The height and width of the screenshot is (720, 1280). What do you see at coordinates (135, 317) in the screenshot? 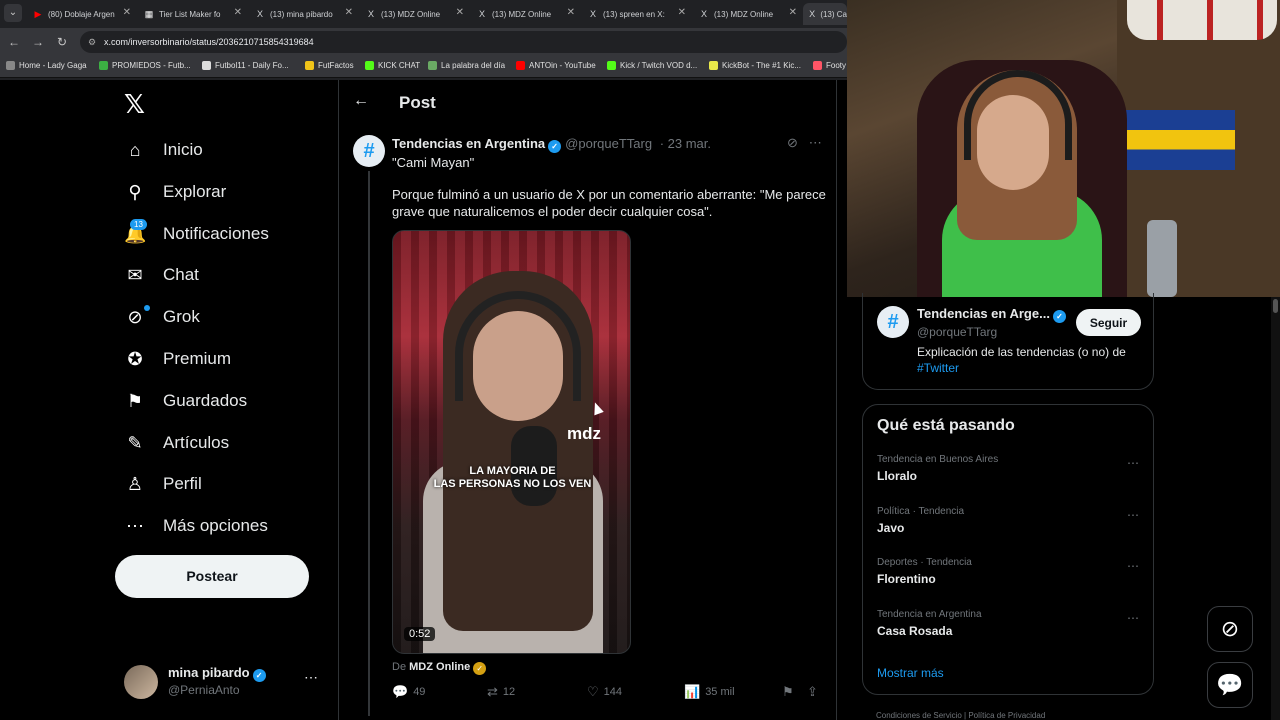
I see `grok-icon: ⊘` at bounding box center [135, 317].